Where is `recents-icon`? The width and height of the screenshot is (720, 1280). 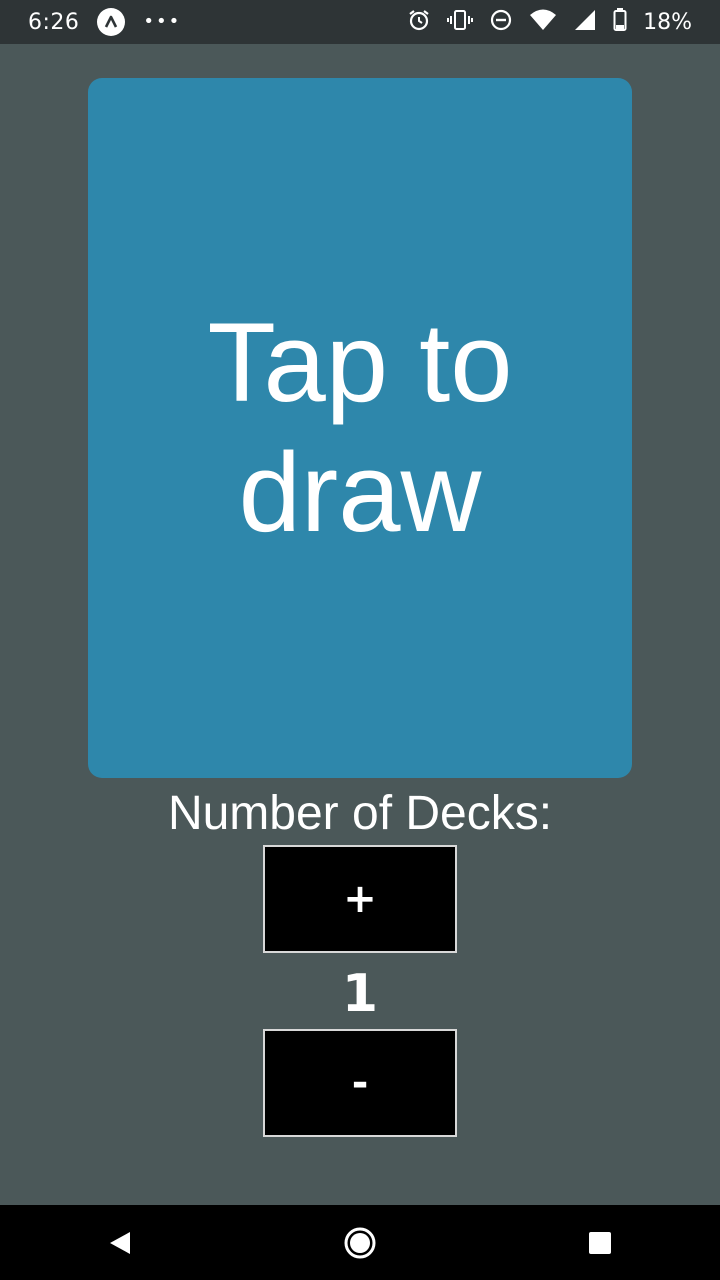
recents-icon is located at coordinates (600, 1243).